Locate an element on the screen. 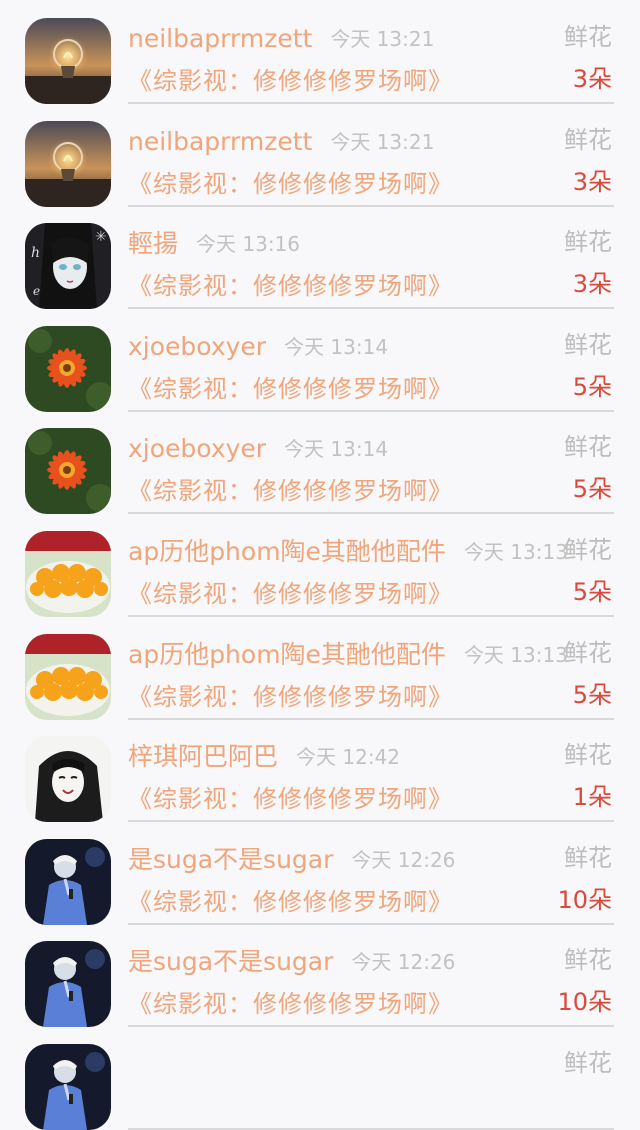 This screenshot has width=640, height=1130. timestamp: 今天 12:42 is located at coordinates (348, 757).